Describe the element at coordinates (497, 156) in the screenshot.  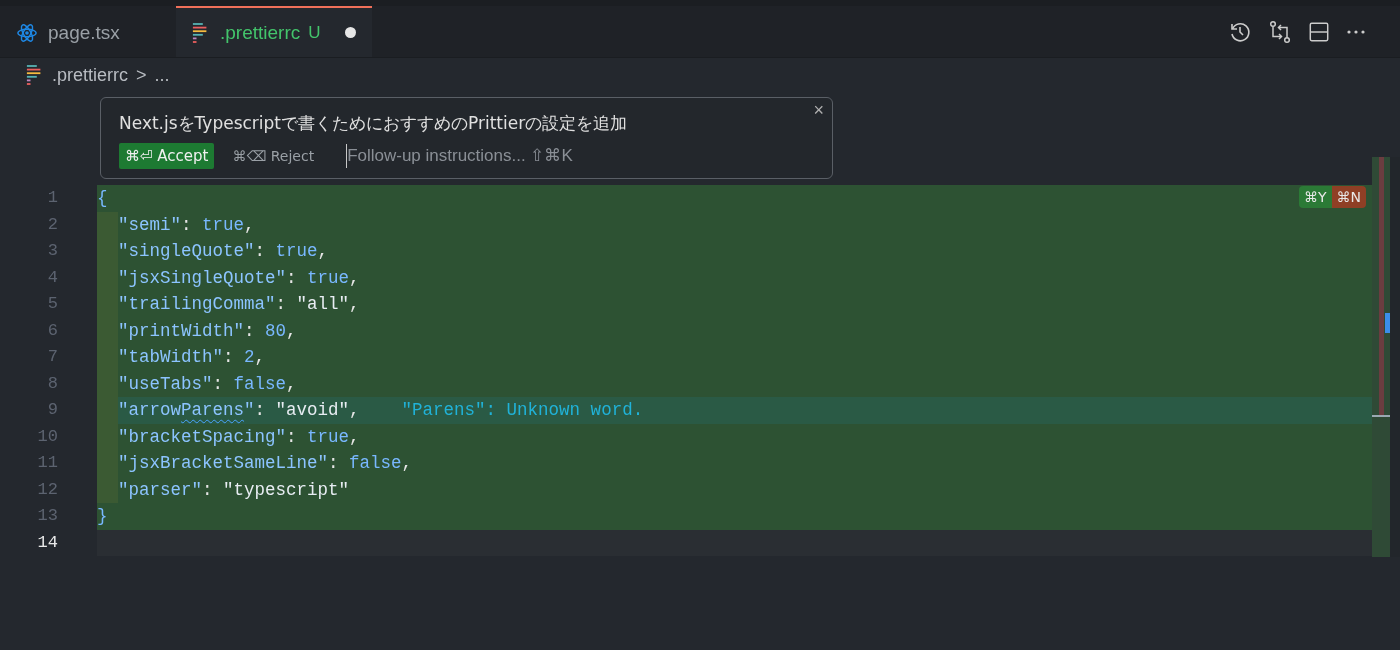
I see `follow-up-input: Follow-up instructions... ⇧⌘K` at that location.